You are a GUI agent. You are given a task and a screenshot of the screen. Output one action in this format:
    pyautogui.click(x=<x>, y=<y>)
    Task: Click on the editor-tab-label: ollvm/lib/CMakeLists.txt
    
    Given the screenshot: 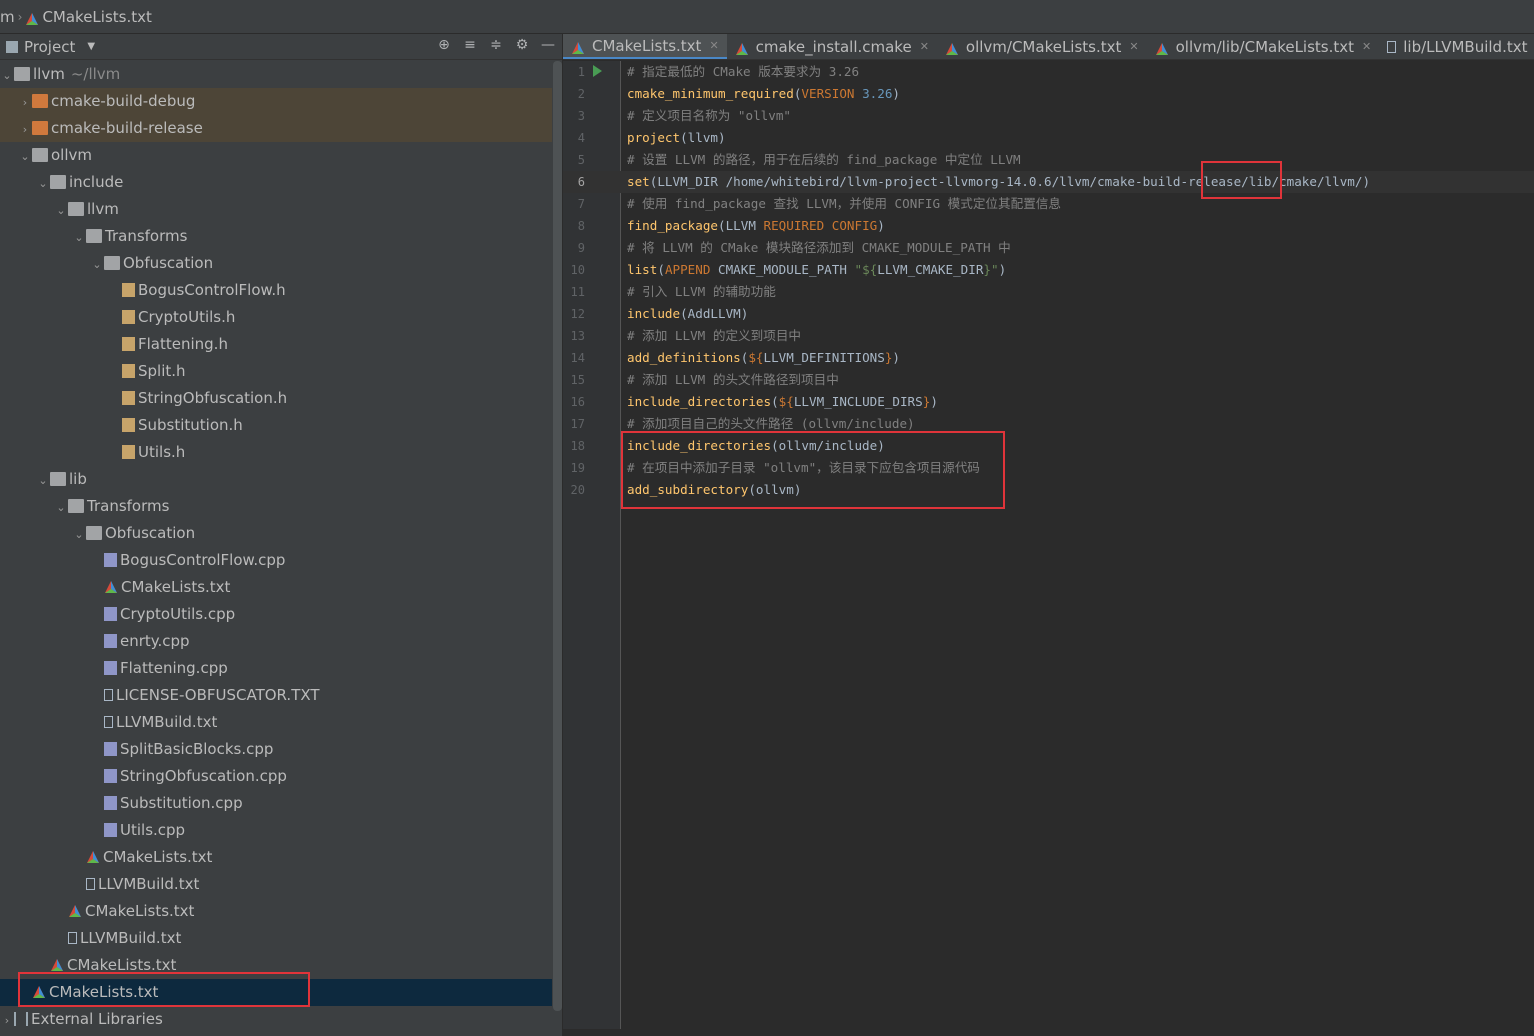 What is the action you would take?
    pyautogui.click(x=1265, y=47)
    